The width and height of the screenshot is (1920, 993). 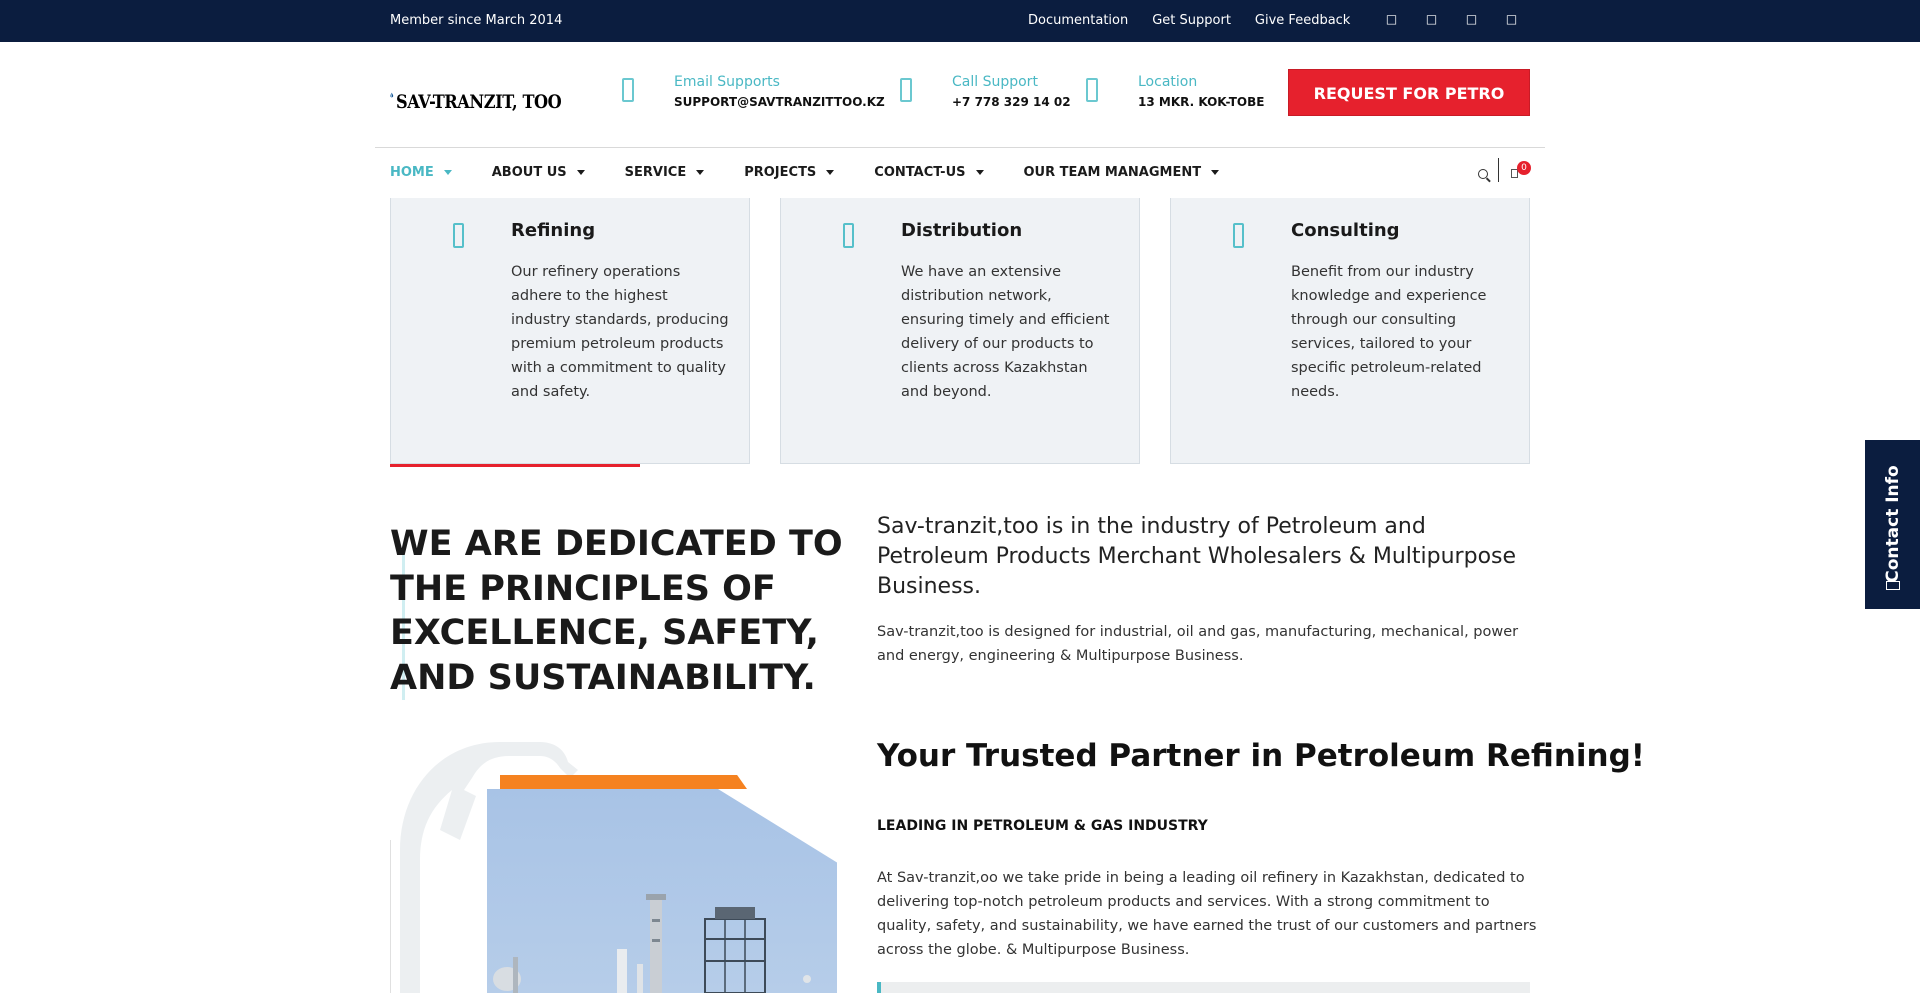 I want to click on logo: SAV-TRANZIT, TOO, so click(x=490, y=95).